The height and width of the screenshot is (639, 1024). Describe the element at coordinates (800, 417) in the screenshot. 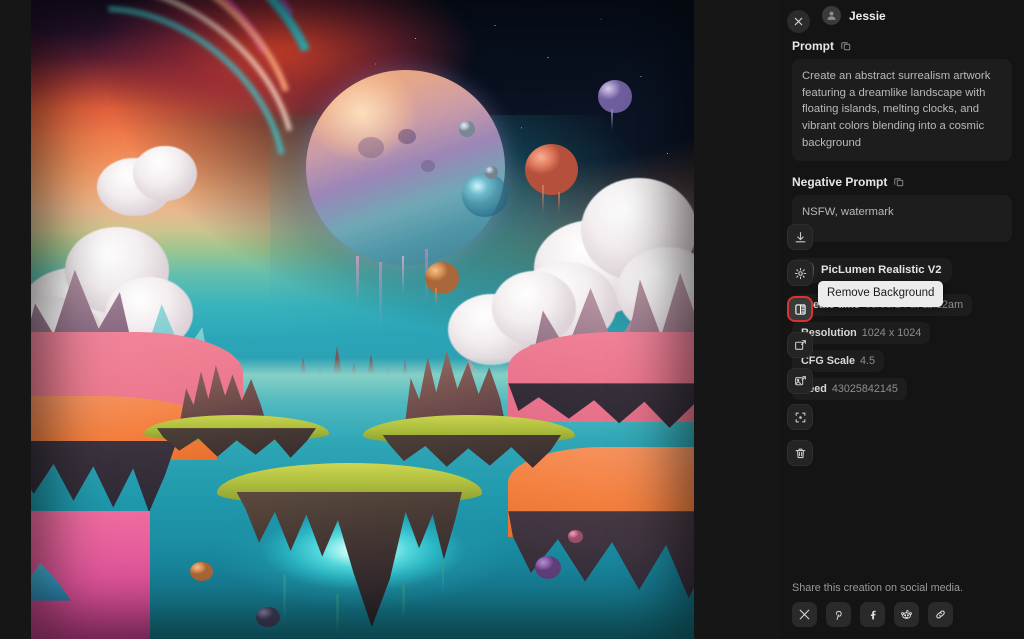

I see `expand-icon` at that location.